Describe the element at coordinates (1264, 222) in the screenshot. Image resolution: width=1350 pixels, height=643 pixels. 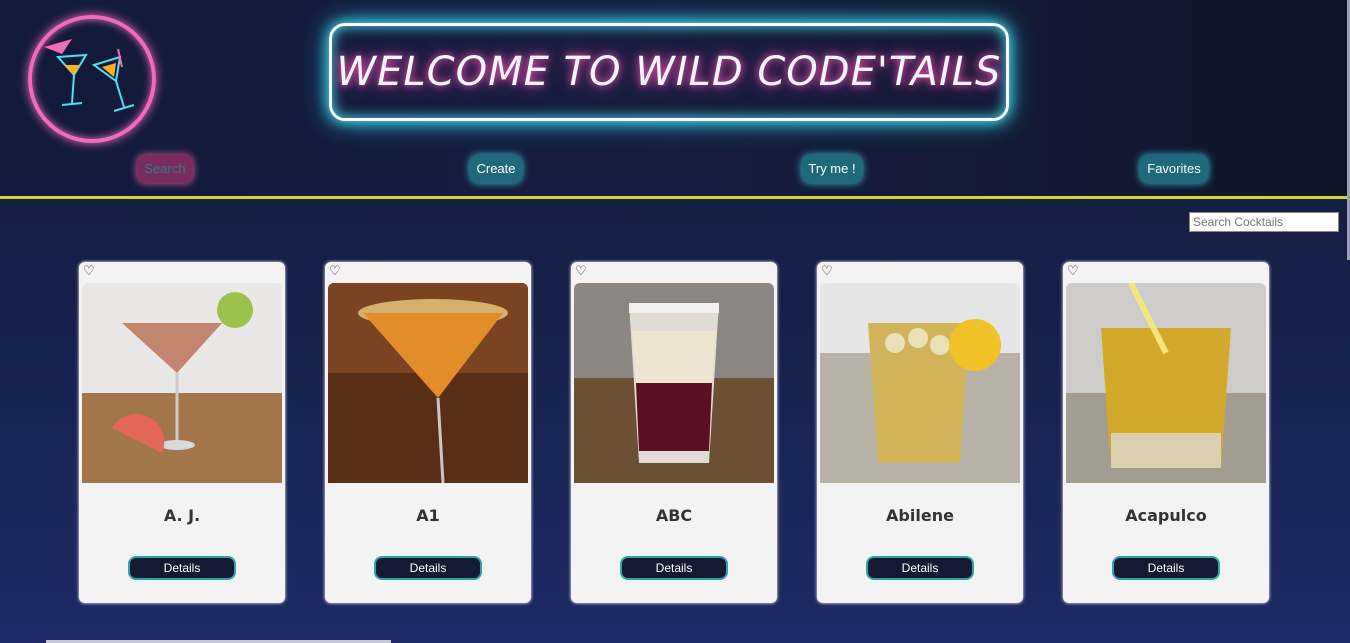
I see `search-input` at that location.